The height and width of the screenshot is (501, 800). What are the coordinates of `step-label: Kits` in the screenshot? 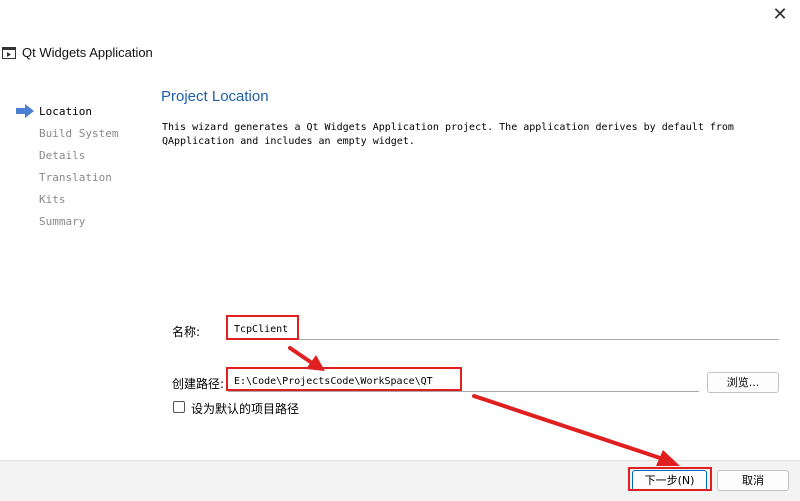 It's located at (52, 199).